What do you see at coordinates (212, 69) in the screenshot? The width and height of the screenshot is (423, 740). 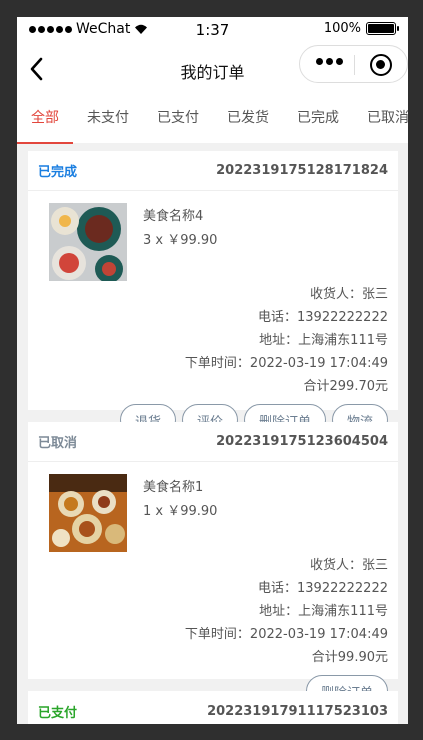 I see `nav-bar: 我的订单` at bounding box center [212, 69].